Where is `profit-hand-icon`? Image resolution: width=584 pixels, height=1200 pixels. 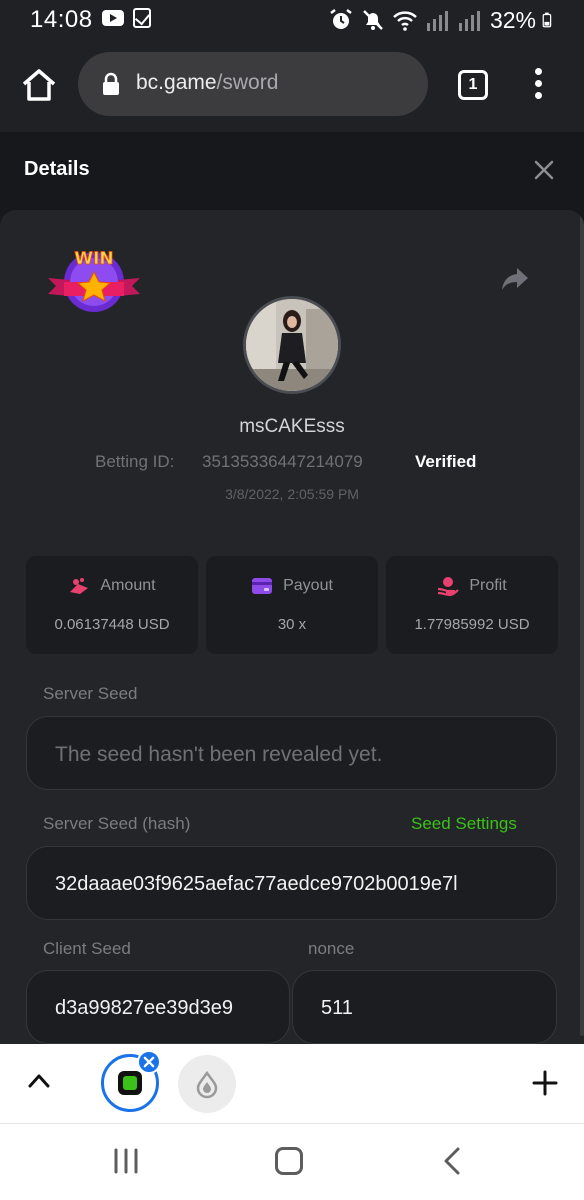
profit-hand-icon is located at coordinates (449, 586).